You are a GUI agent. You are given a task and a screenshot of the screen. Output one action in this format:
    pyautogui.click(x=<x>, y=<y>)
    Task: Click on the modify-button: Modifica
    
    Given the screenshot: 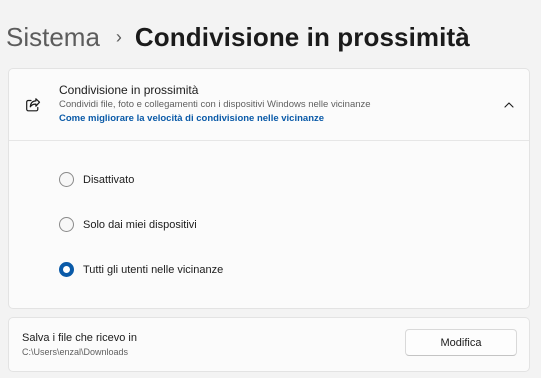 What is the action you would take?
    pyautogui.click(x=461, y=342)
    